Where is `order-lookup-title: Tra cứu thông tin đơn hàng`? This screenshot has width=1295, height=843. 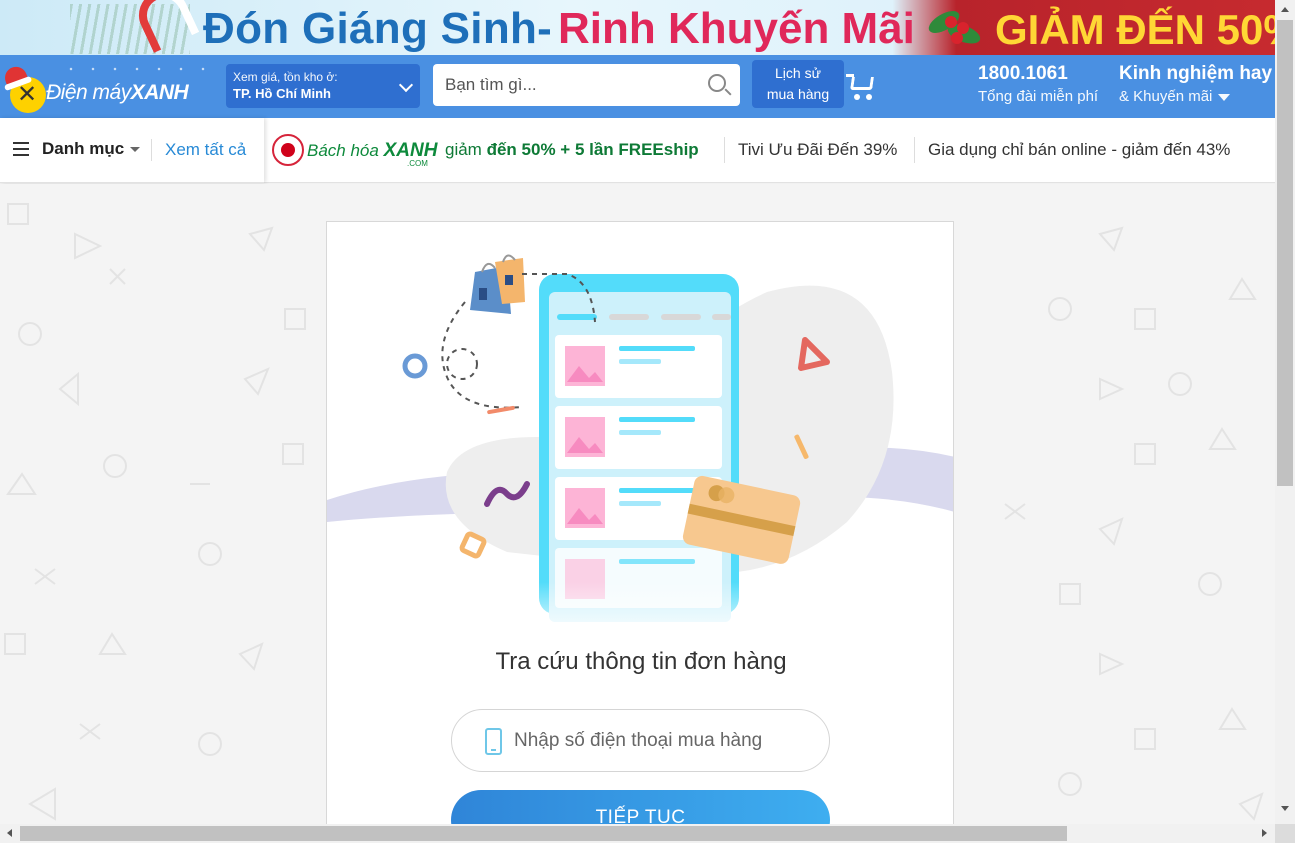 order-lookup-title: Tra cứu thông tin đơn hàng is located at coordinates (641, 661).